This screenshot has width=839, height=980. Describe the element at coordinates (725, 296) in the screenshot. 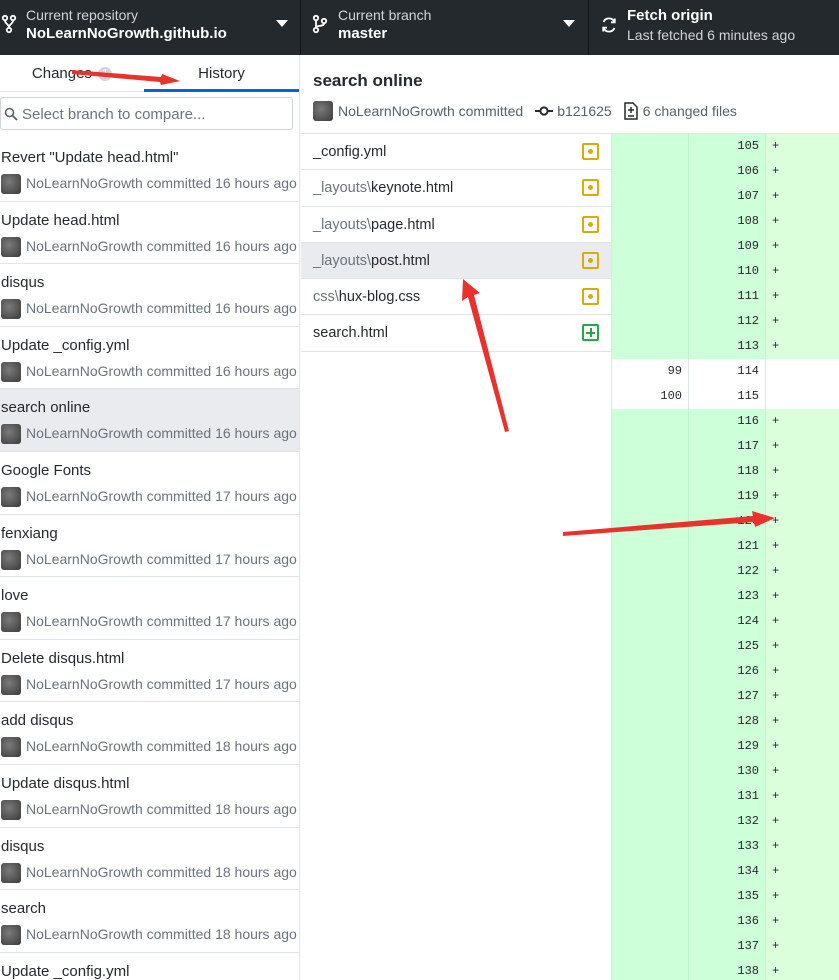

I see `diff-line: 111 +` at that location.